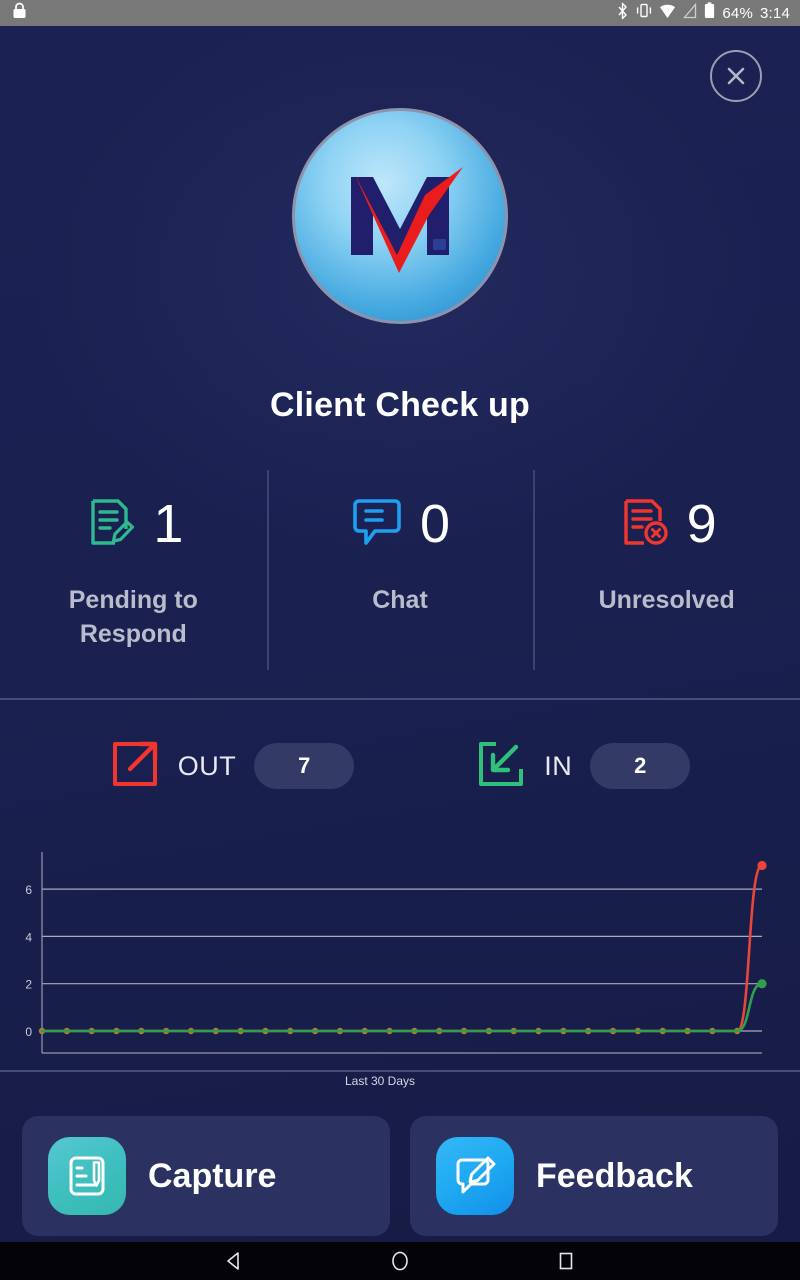 This screenshot has width=800, height=1280. I want to click on home-icon, so click(400, 1261).